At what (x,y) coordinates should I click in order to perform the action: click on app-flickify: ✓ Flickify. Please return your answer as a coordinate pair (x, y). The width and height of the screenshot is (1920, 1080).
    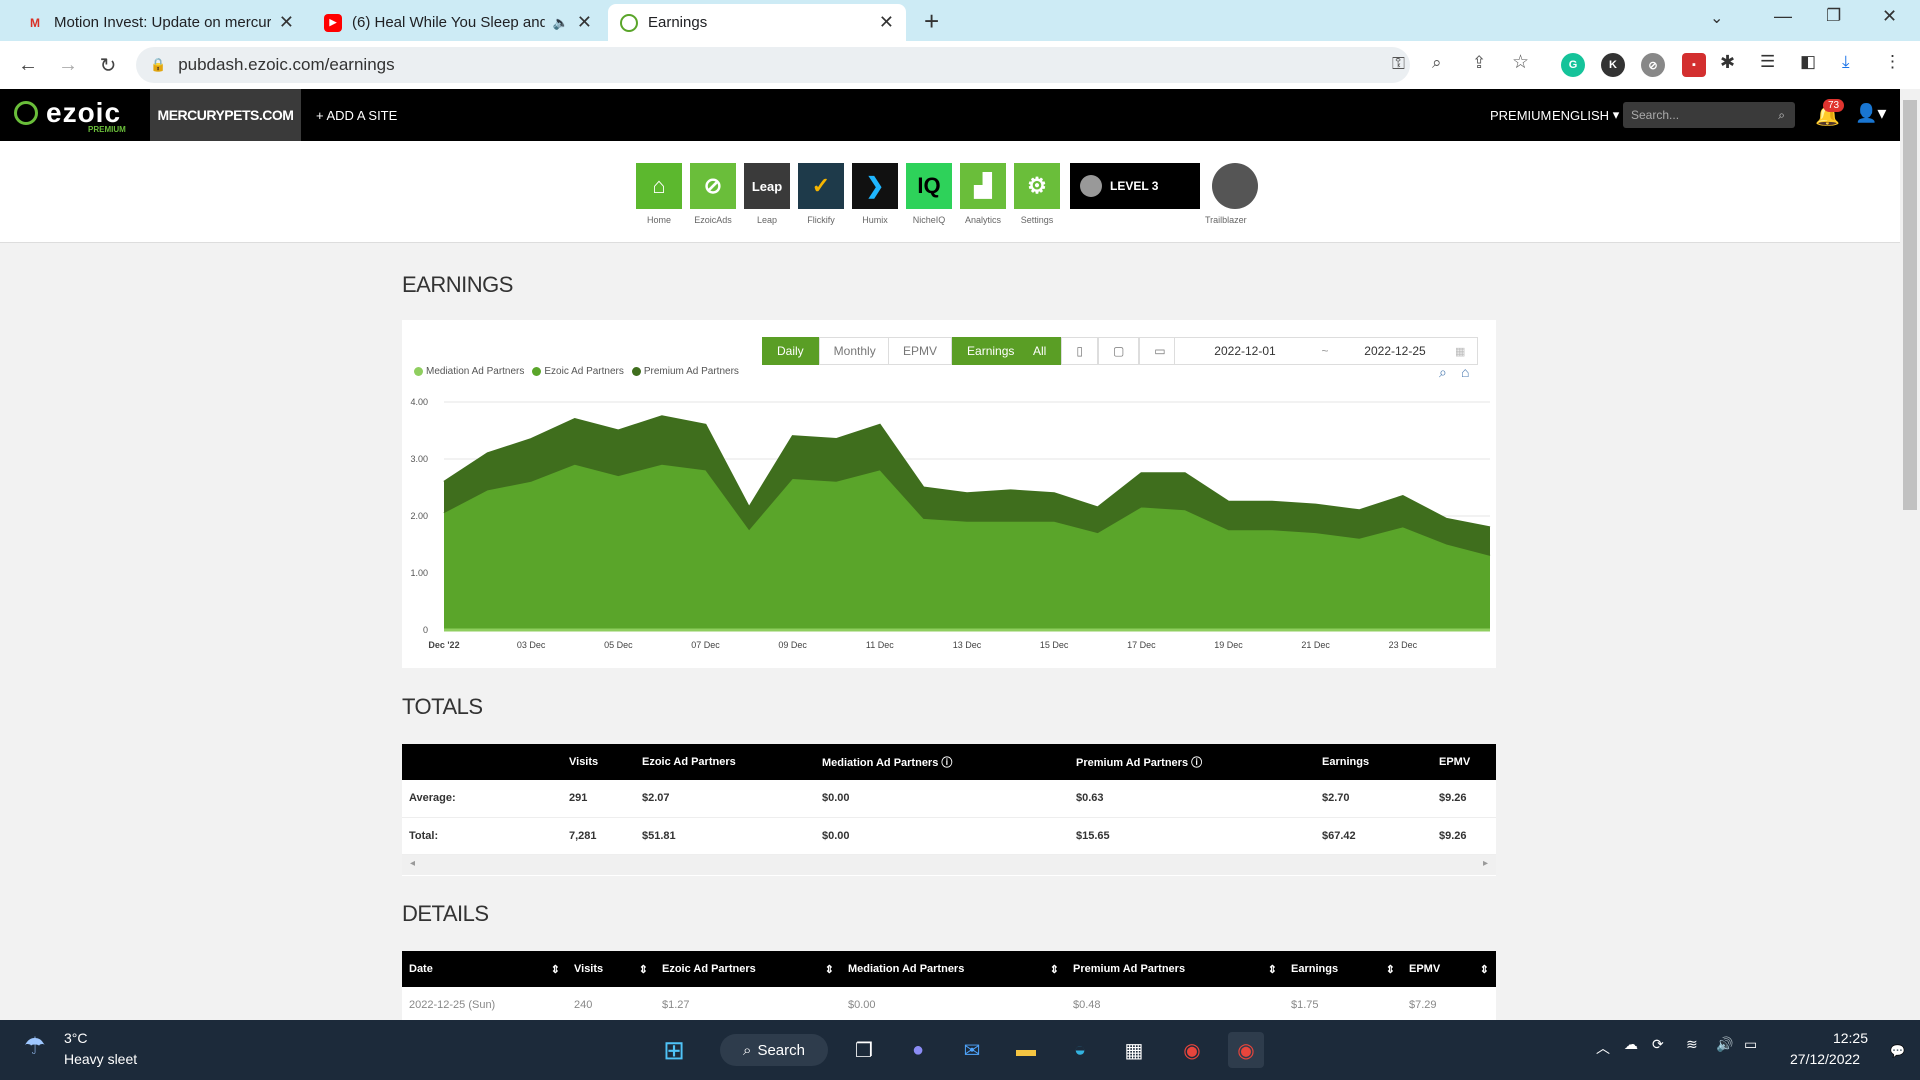
    Looking at the image, I should click on (821, 194).